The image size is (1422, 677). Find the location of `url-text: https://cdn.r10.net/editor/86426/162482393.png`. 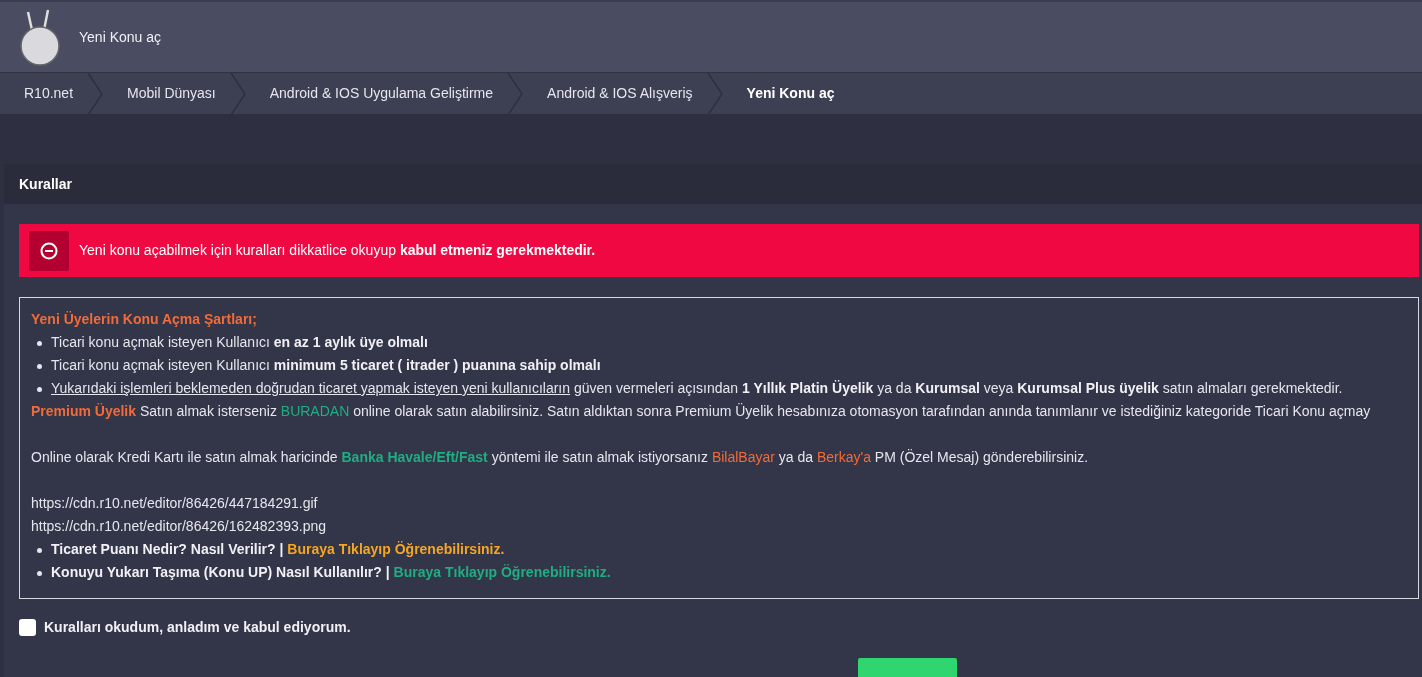

url-text: https://cdn.r10.net/editor/86426/162482393.png is located at coordinates (179, 526).